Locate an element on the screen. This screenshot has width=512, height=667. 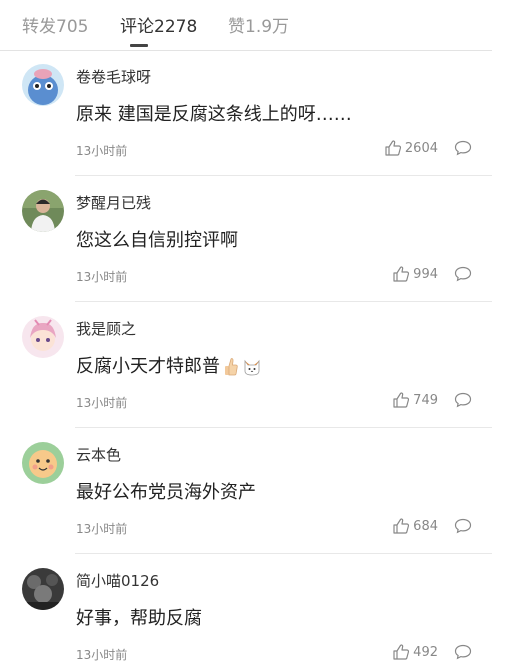
tab-likes: 赞1.9万 is located at coordinates (258, 24).